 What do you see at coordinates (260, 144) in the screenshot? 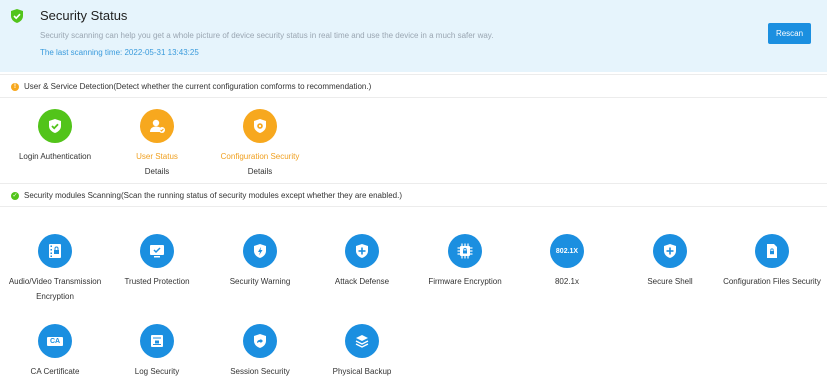
I see `detection-item-configuration-security: Configuration Security Details` at bounding box center [260, 144].